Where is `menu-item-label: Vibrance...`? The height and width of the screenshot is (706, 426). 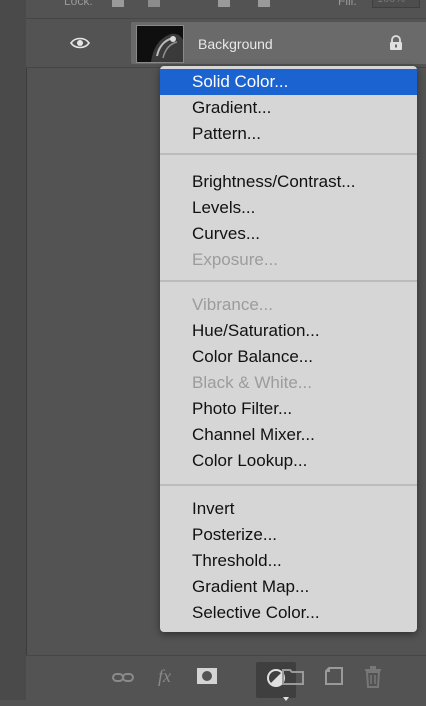 menu-item-label: Vibrance... is located at coordinates (232, 304).